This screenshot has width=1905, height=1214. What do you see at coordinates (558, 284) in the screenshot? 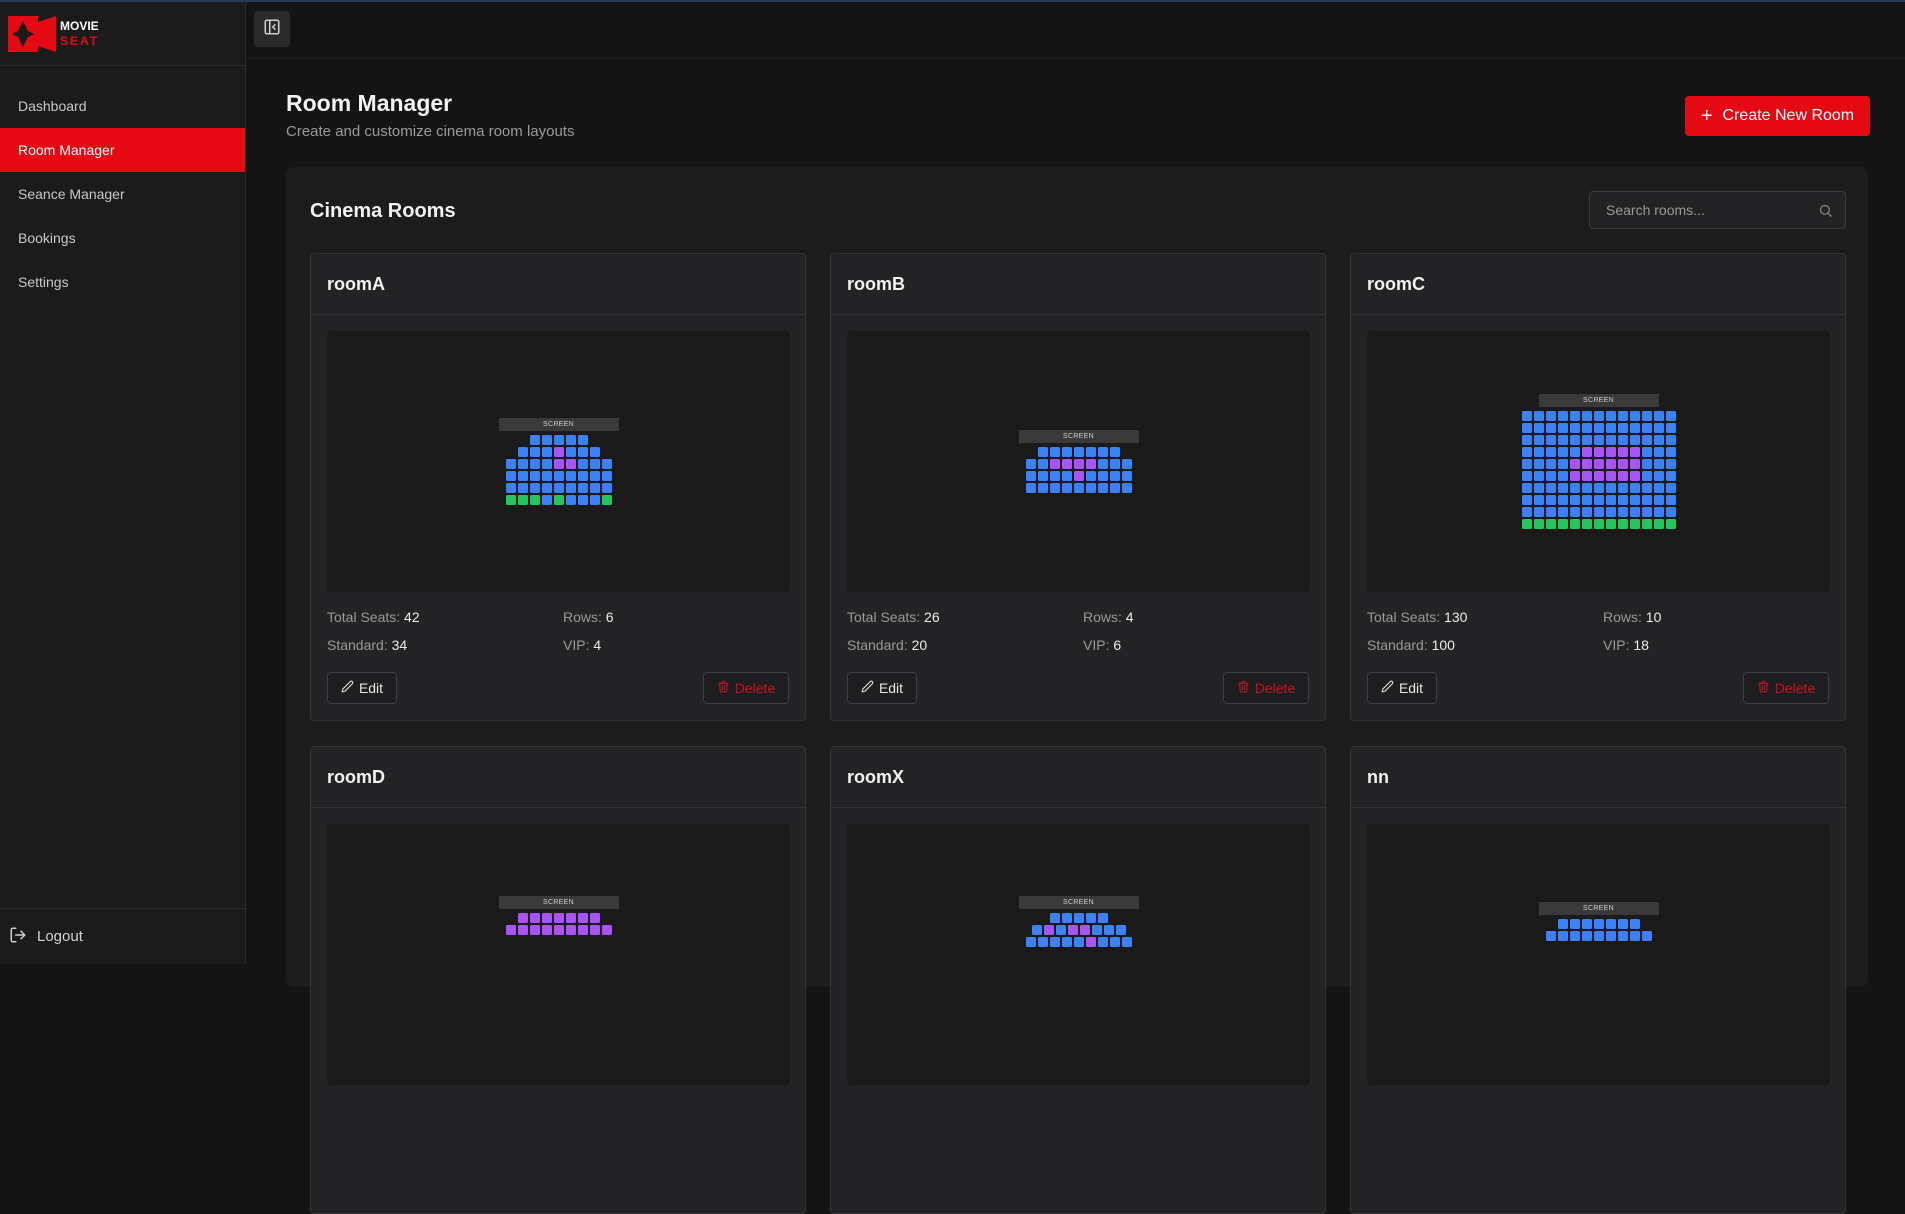
I see `room-name: roomA` at bounding box center [558, 284].